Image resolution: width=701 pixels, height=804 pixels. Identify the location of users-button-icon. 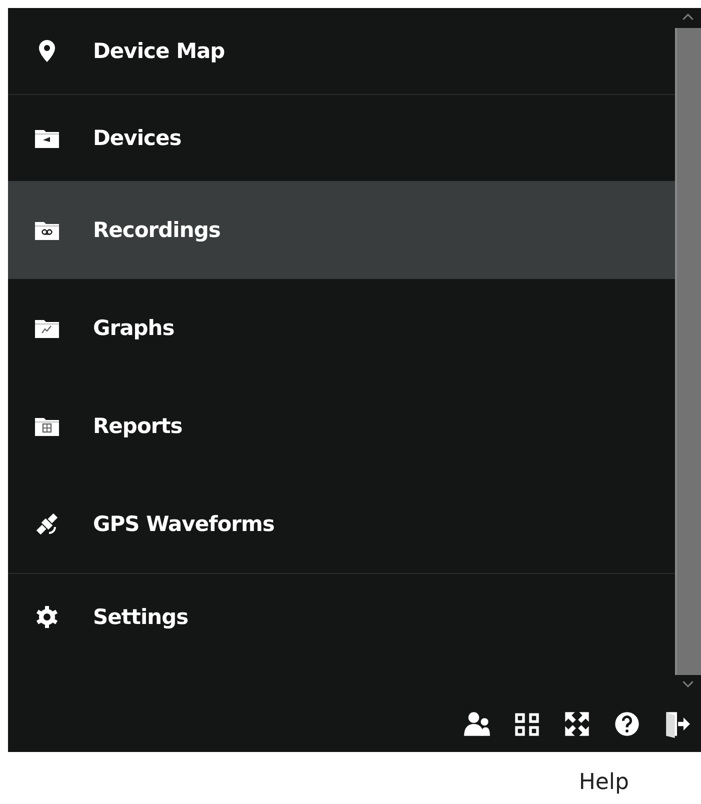
(477, 724).